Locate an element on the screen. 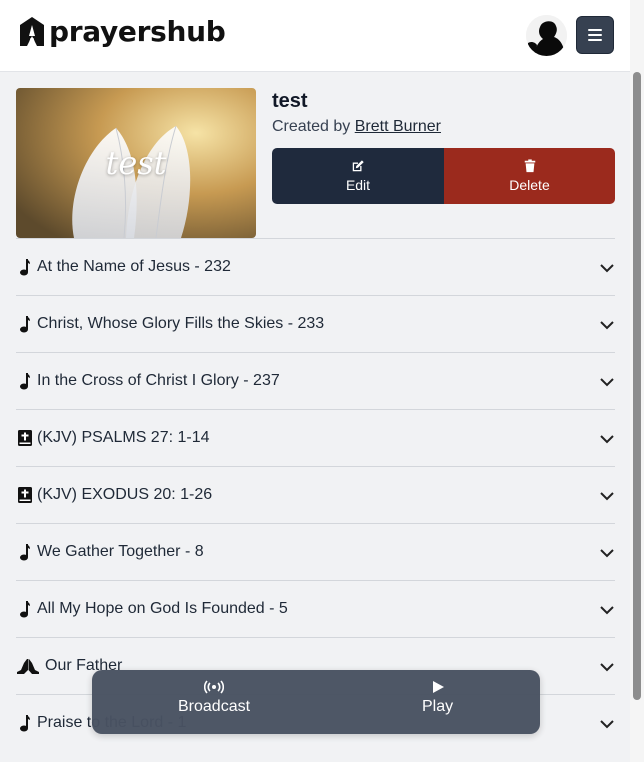 The width and height of the screenshot is (644, 762). cover-title-text: test is located at coordinates (136, 163).